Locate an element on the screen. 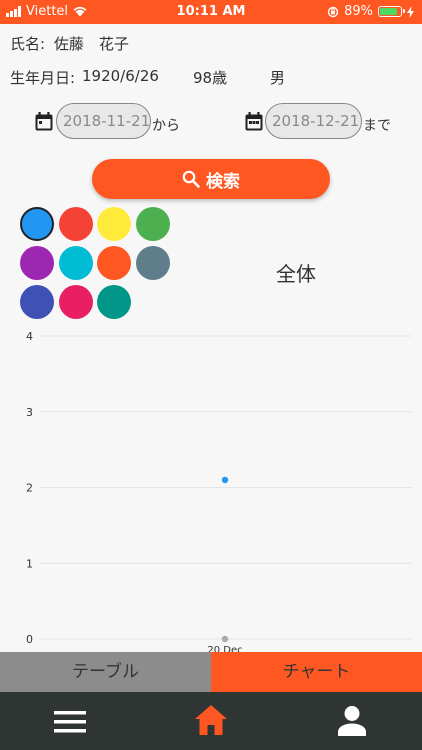  birth-label: 生年月日: is located at coordinates (43, 78).